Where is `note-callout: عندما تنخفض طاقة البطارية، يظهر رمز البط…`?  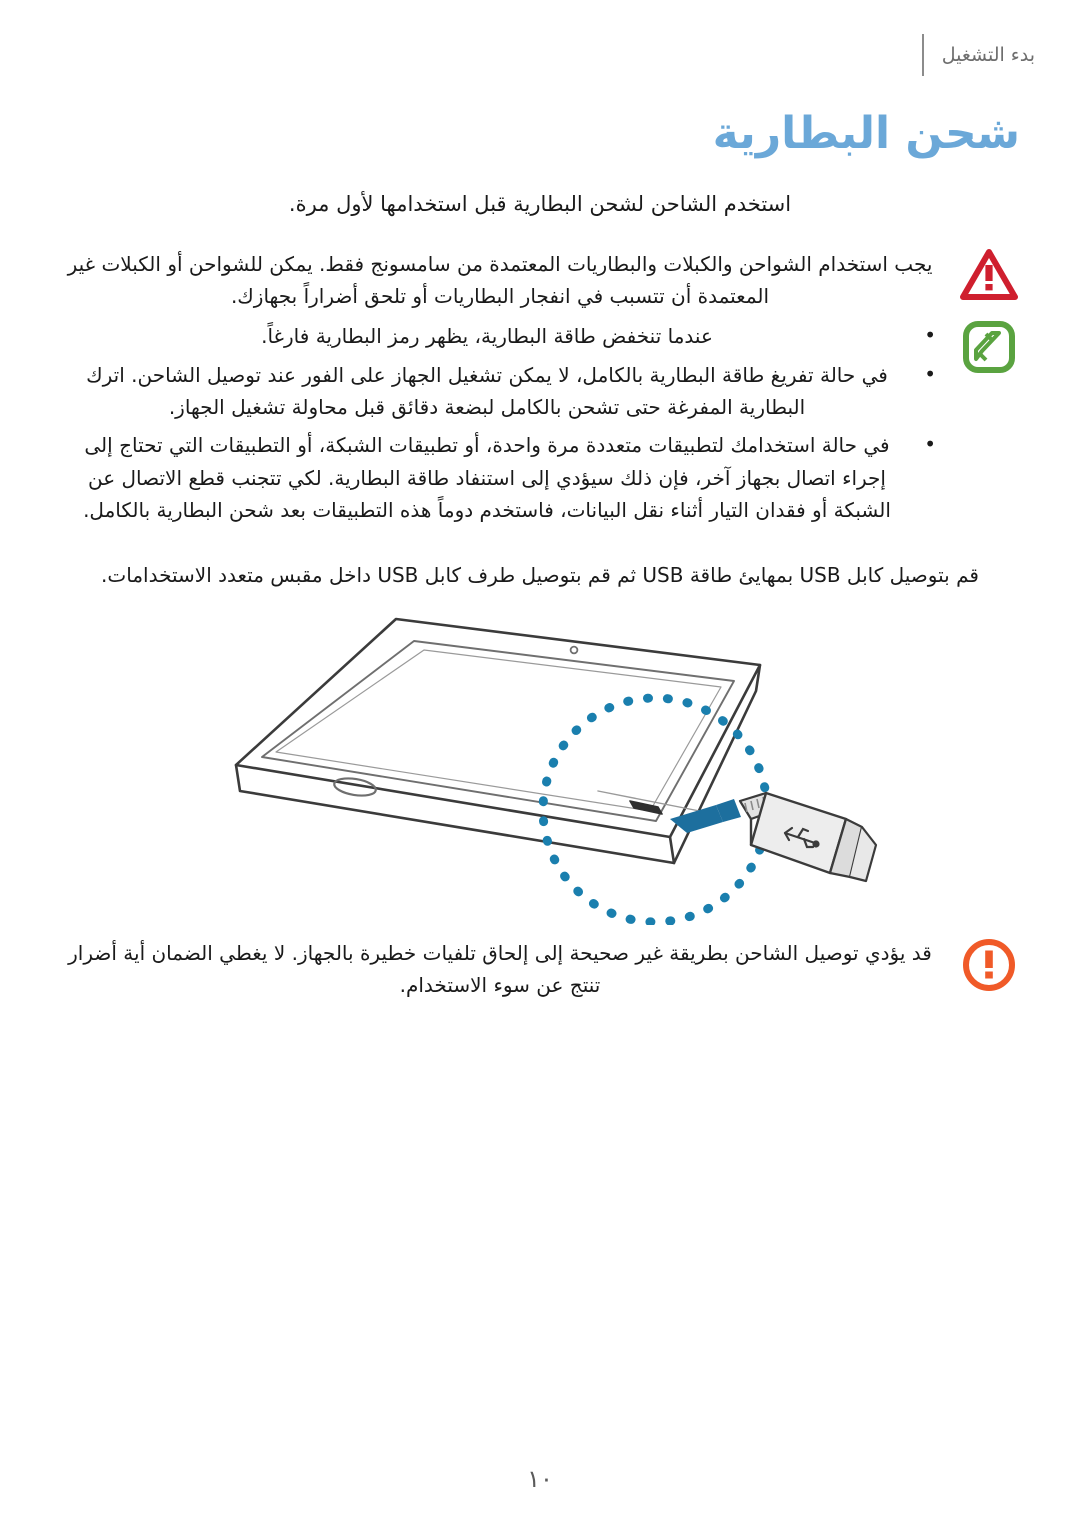 note-callout: عندما تنخفض طاقة البطارية، يظهر رمز البط… is located at coordinates (540, 425).